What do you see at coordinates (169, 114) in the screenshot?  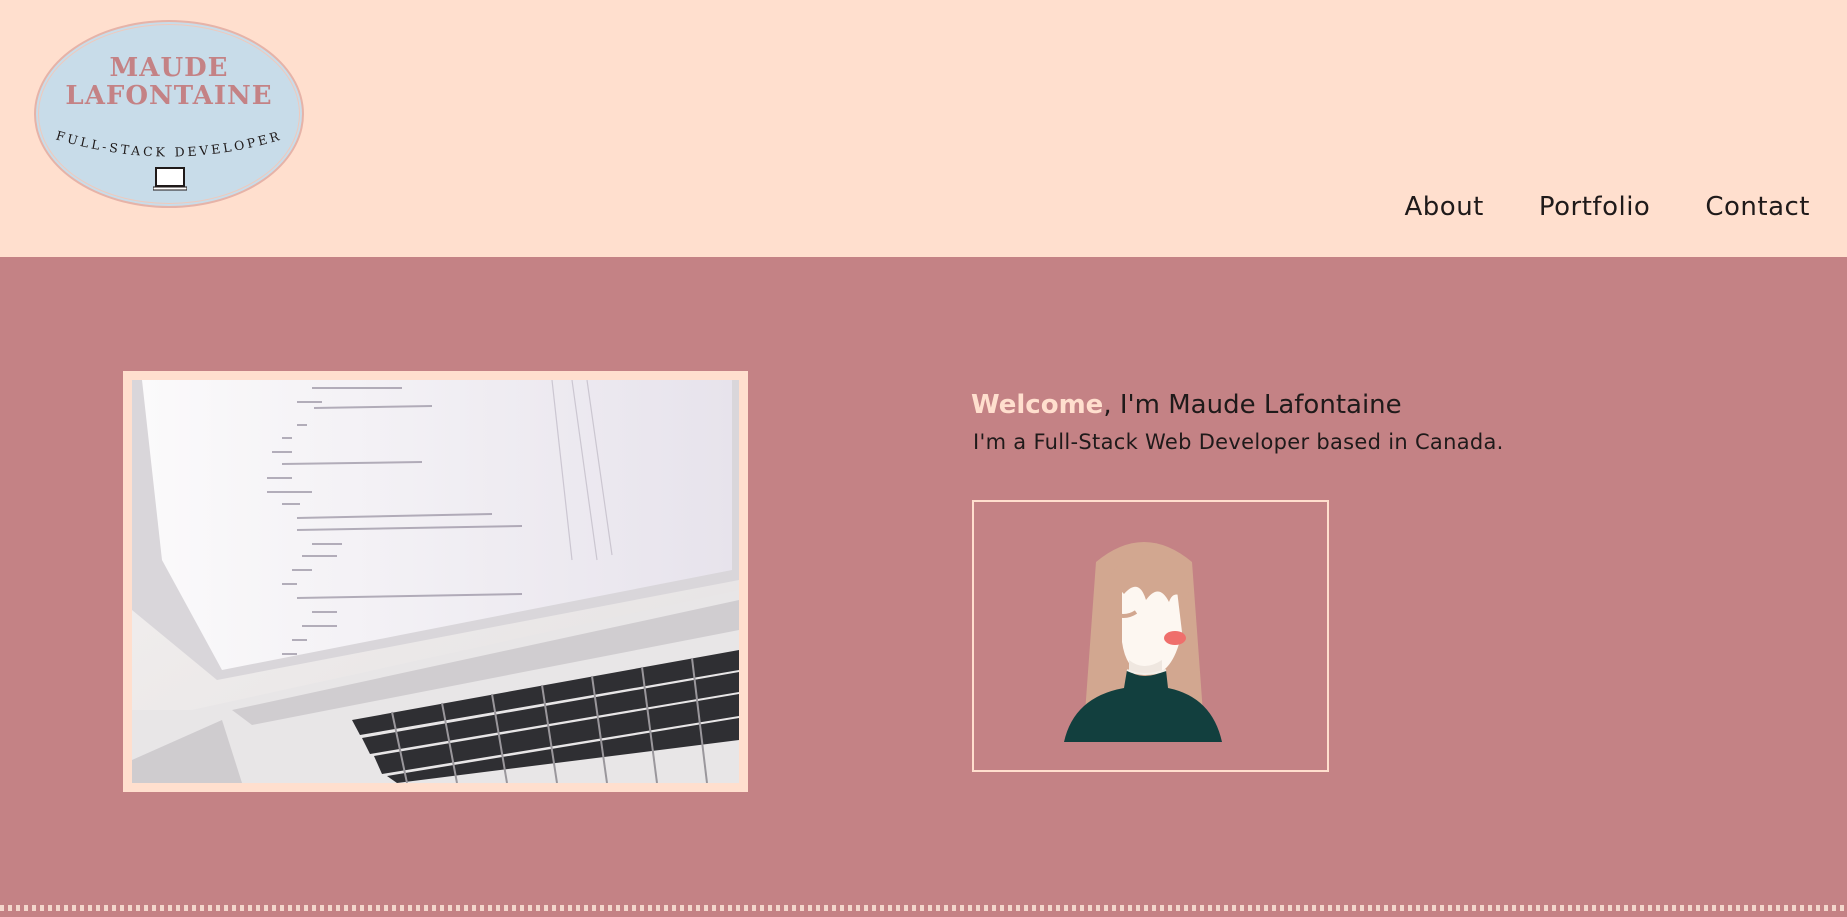 I see `site-logo: MAUDE LAFONTAINE FULL-STACK DEVELOPER` at bounding box center [169, 114].